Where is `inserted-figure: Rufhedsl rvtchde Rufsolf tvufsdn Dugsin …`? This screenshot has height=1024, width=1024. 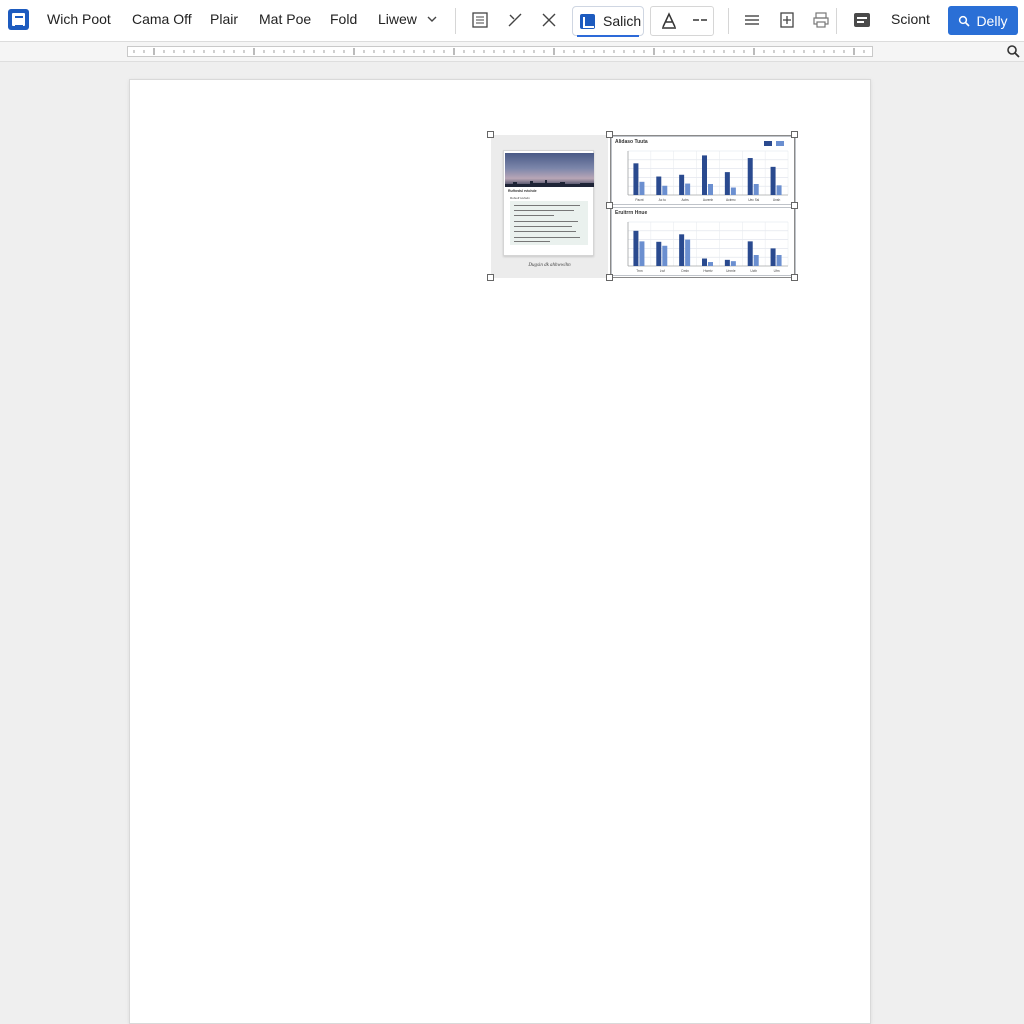 inserted-figure: Rufhedsl rvtchde Rufsolf tvufsdn Dugsin … is located at coordinates (643, 206).